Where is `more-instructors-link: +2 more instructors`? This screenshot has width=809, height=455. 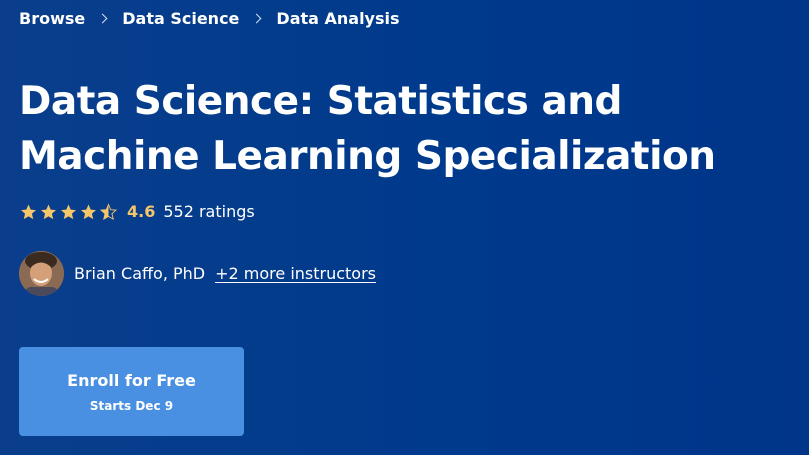
more-instructors-link: +2 more instructors is located at coordinates (295, 273).